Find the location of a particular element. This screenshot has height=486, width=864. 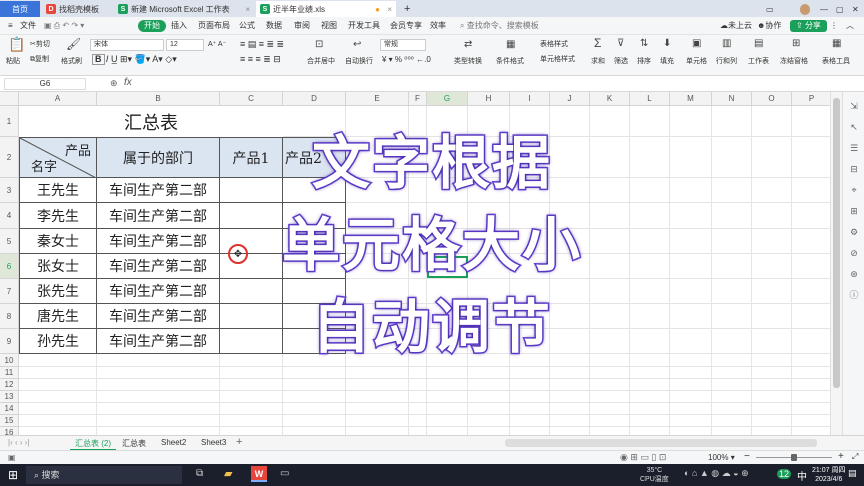

freeze-label: 冻结窗格 is located at coordinates (794, 61).